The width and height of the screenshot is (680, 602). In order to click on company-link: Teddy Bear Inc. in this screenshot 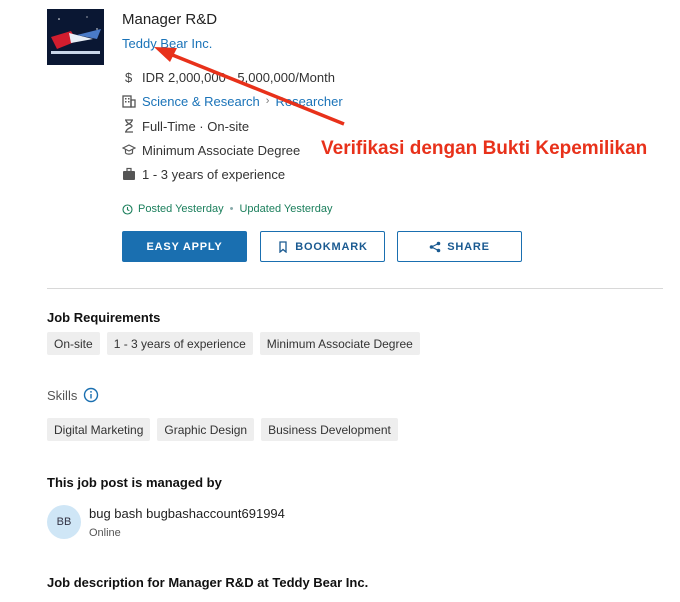, I will do `click(167, 43)`.